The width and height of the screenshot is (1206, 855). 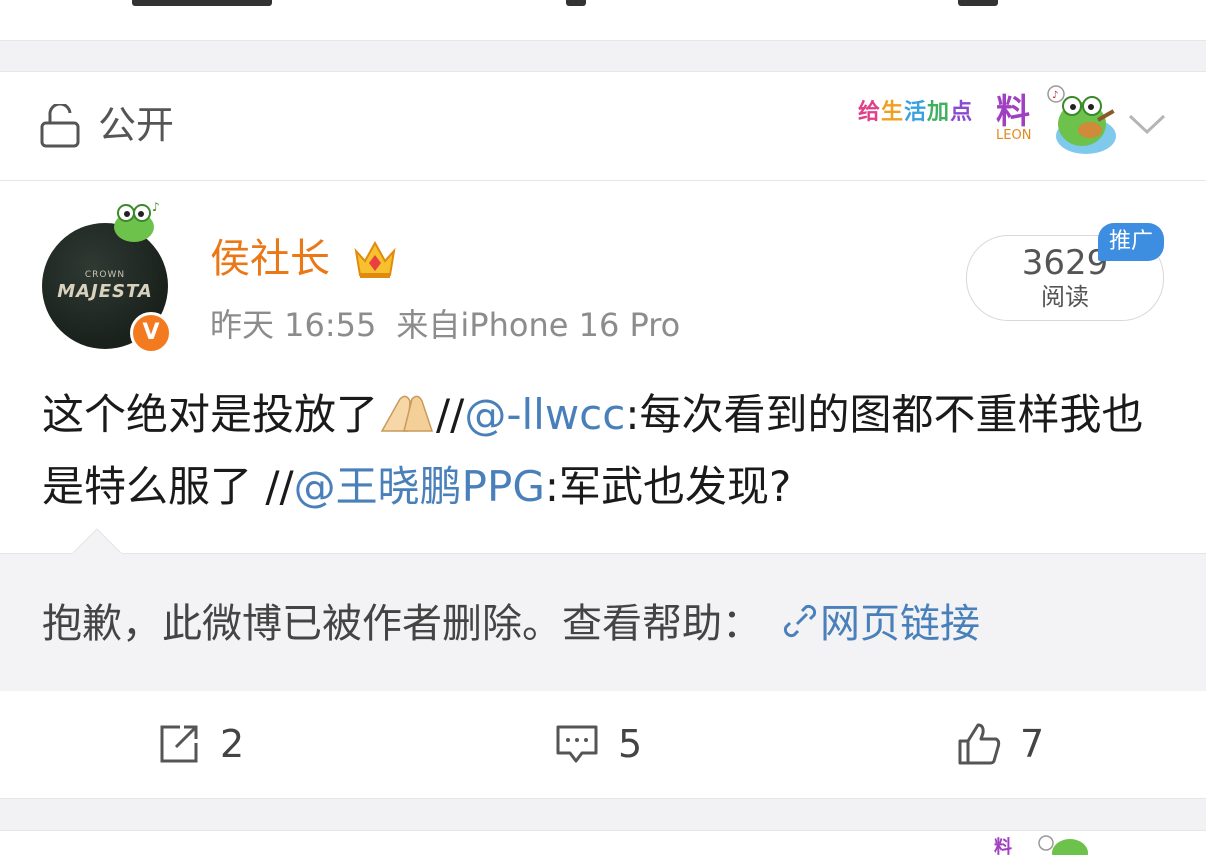 What do you see at coordinates (577, 744) in the screenshot?
I see `comment-icon` at bounding box center [577, 744].